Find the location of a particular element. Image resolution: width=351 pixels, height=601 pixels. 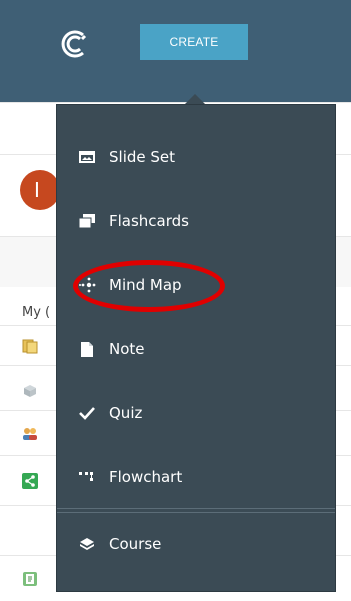

menu-item-label: Note is located at coordinates (127, 349).